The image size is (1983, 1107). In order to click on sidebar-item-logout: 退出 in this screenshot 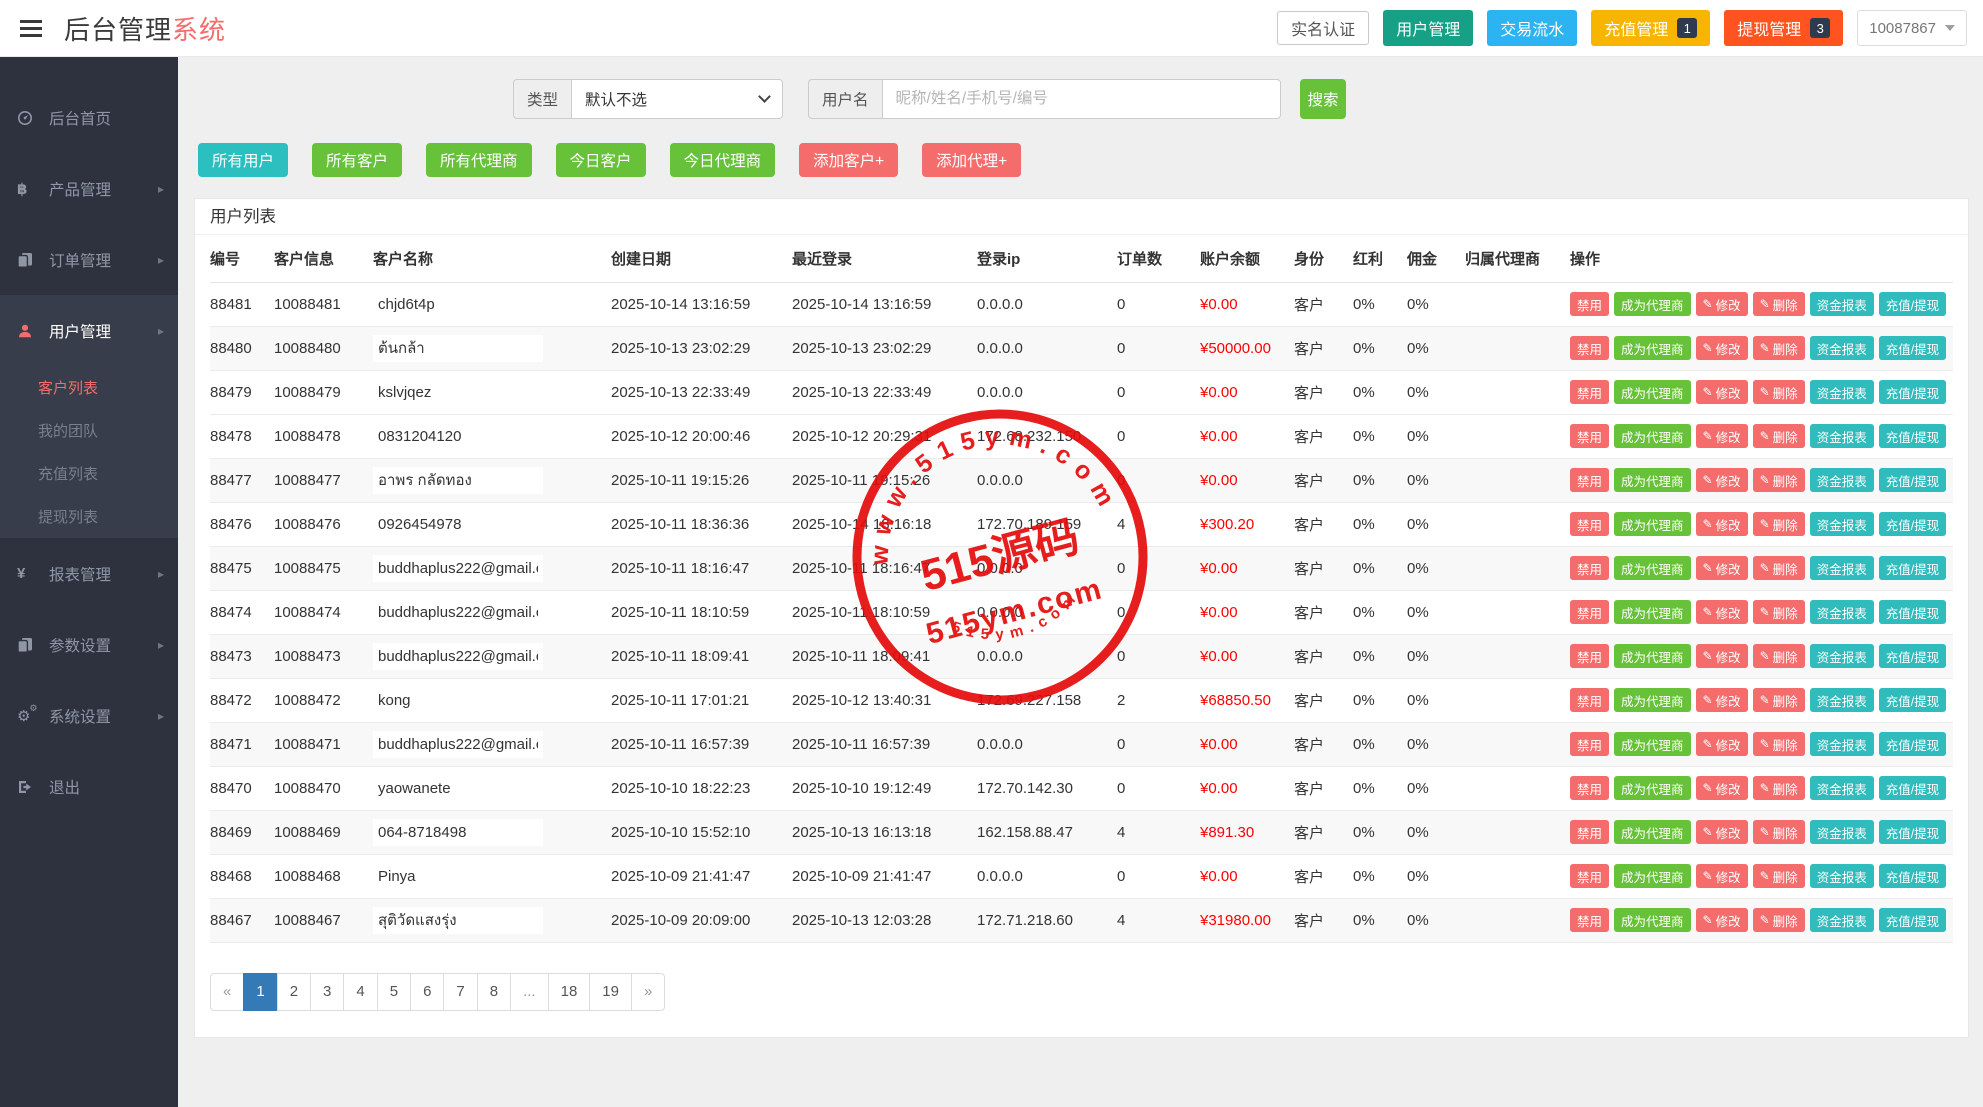, I will do `click(89, 786)`.